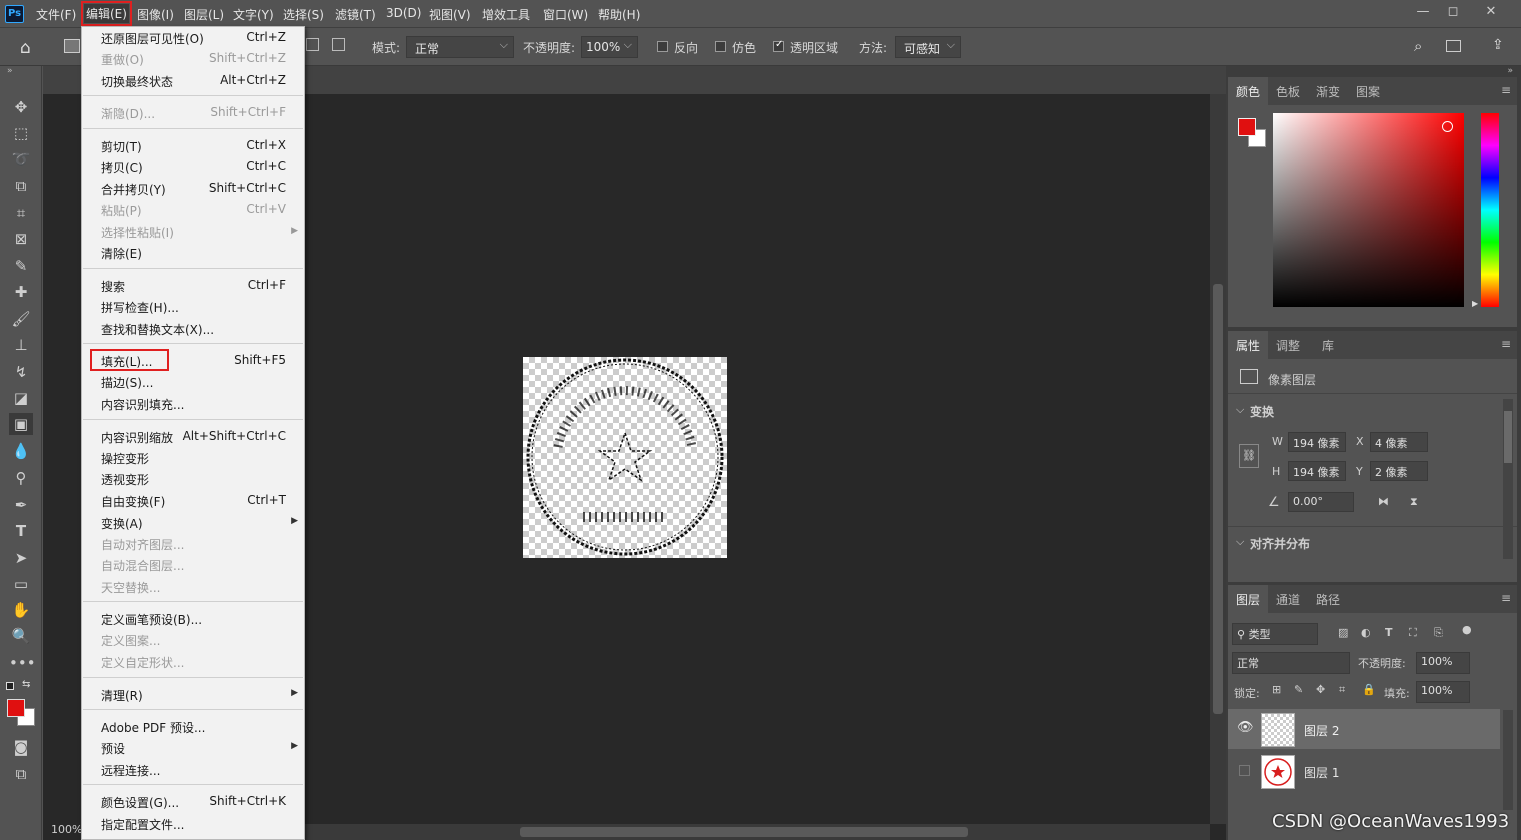 The width and height of the screenshot is (1521, 840). I want to click on menu-image: 图像(I), so click(155, 14).